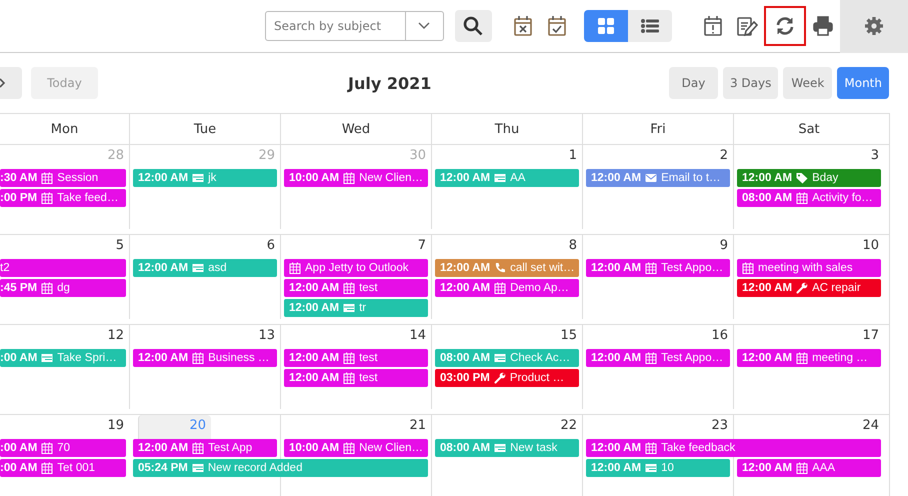 The image size is (908, 496). Describe the element at coordinates (808, 129) in the screenshot. I see `weekday-header: Sat` at that location.